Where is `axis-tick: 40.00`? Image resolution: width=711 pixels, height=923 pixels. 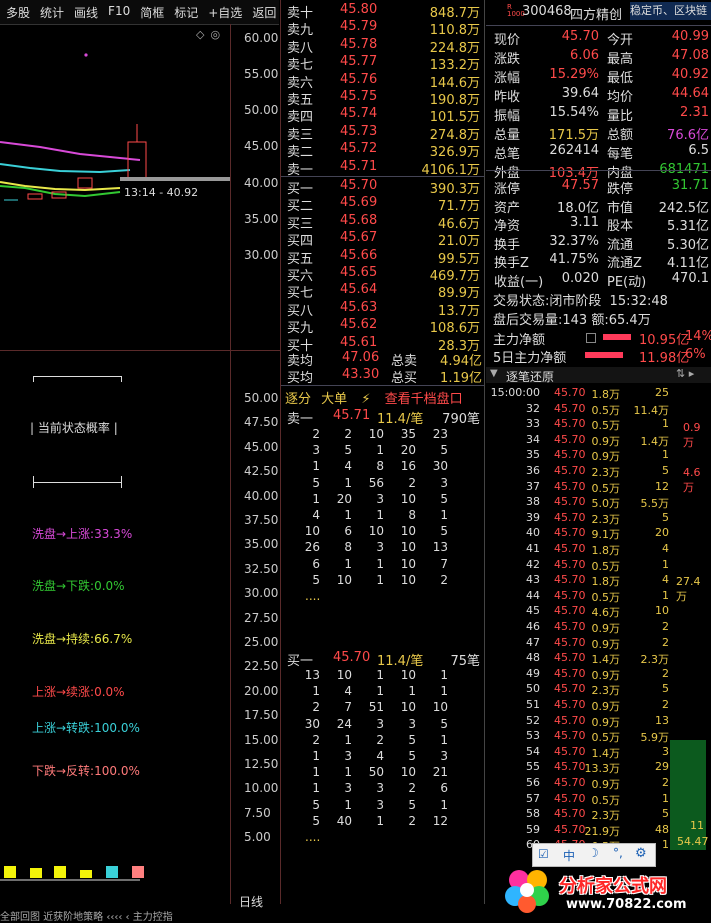 axis-tick: 40.00 is located at coordinates (261, 183).